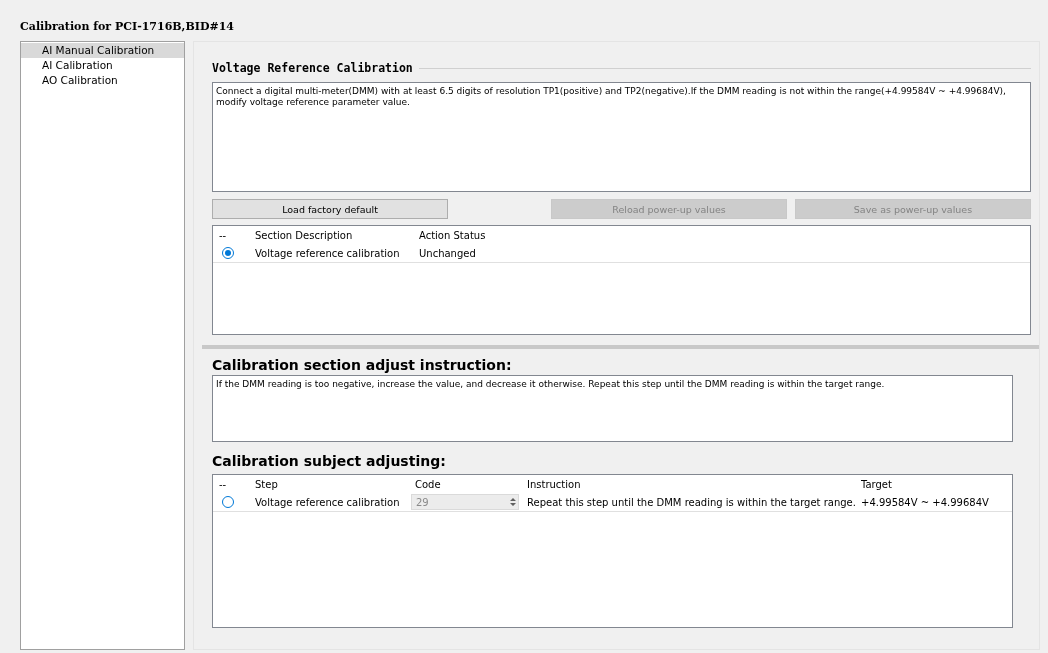 Image resolution: width=1048 pixels, height=653 pixels. What do you see at coordinates (362, 365) in the screenshot?
I see `section-heading: Calibration section adjust instruction:` at bounding box center [362, 365].